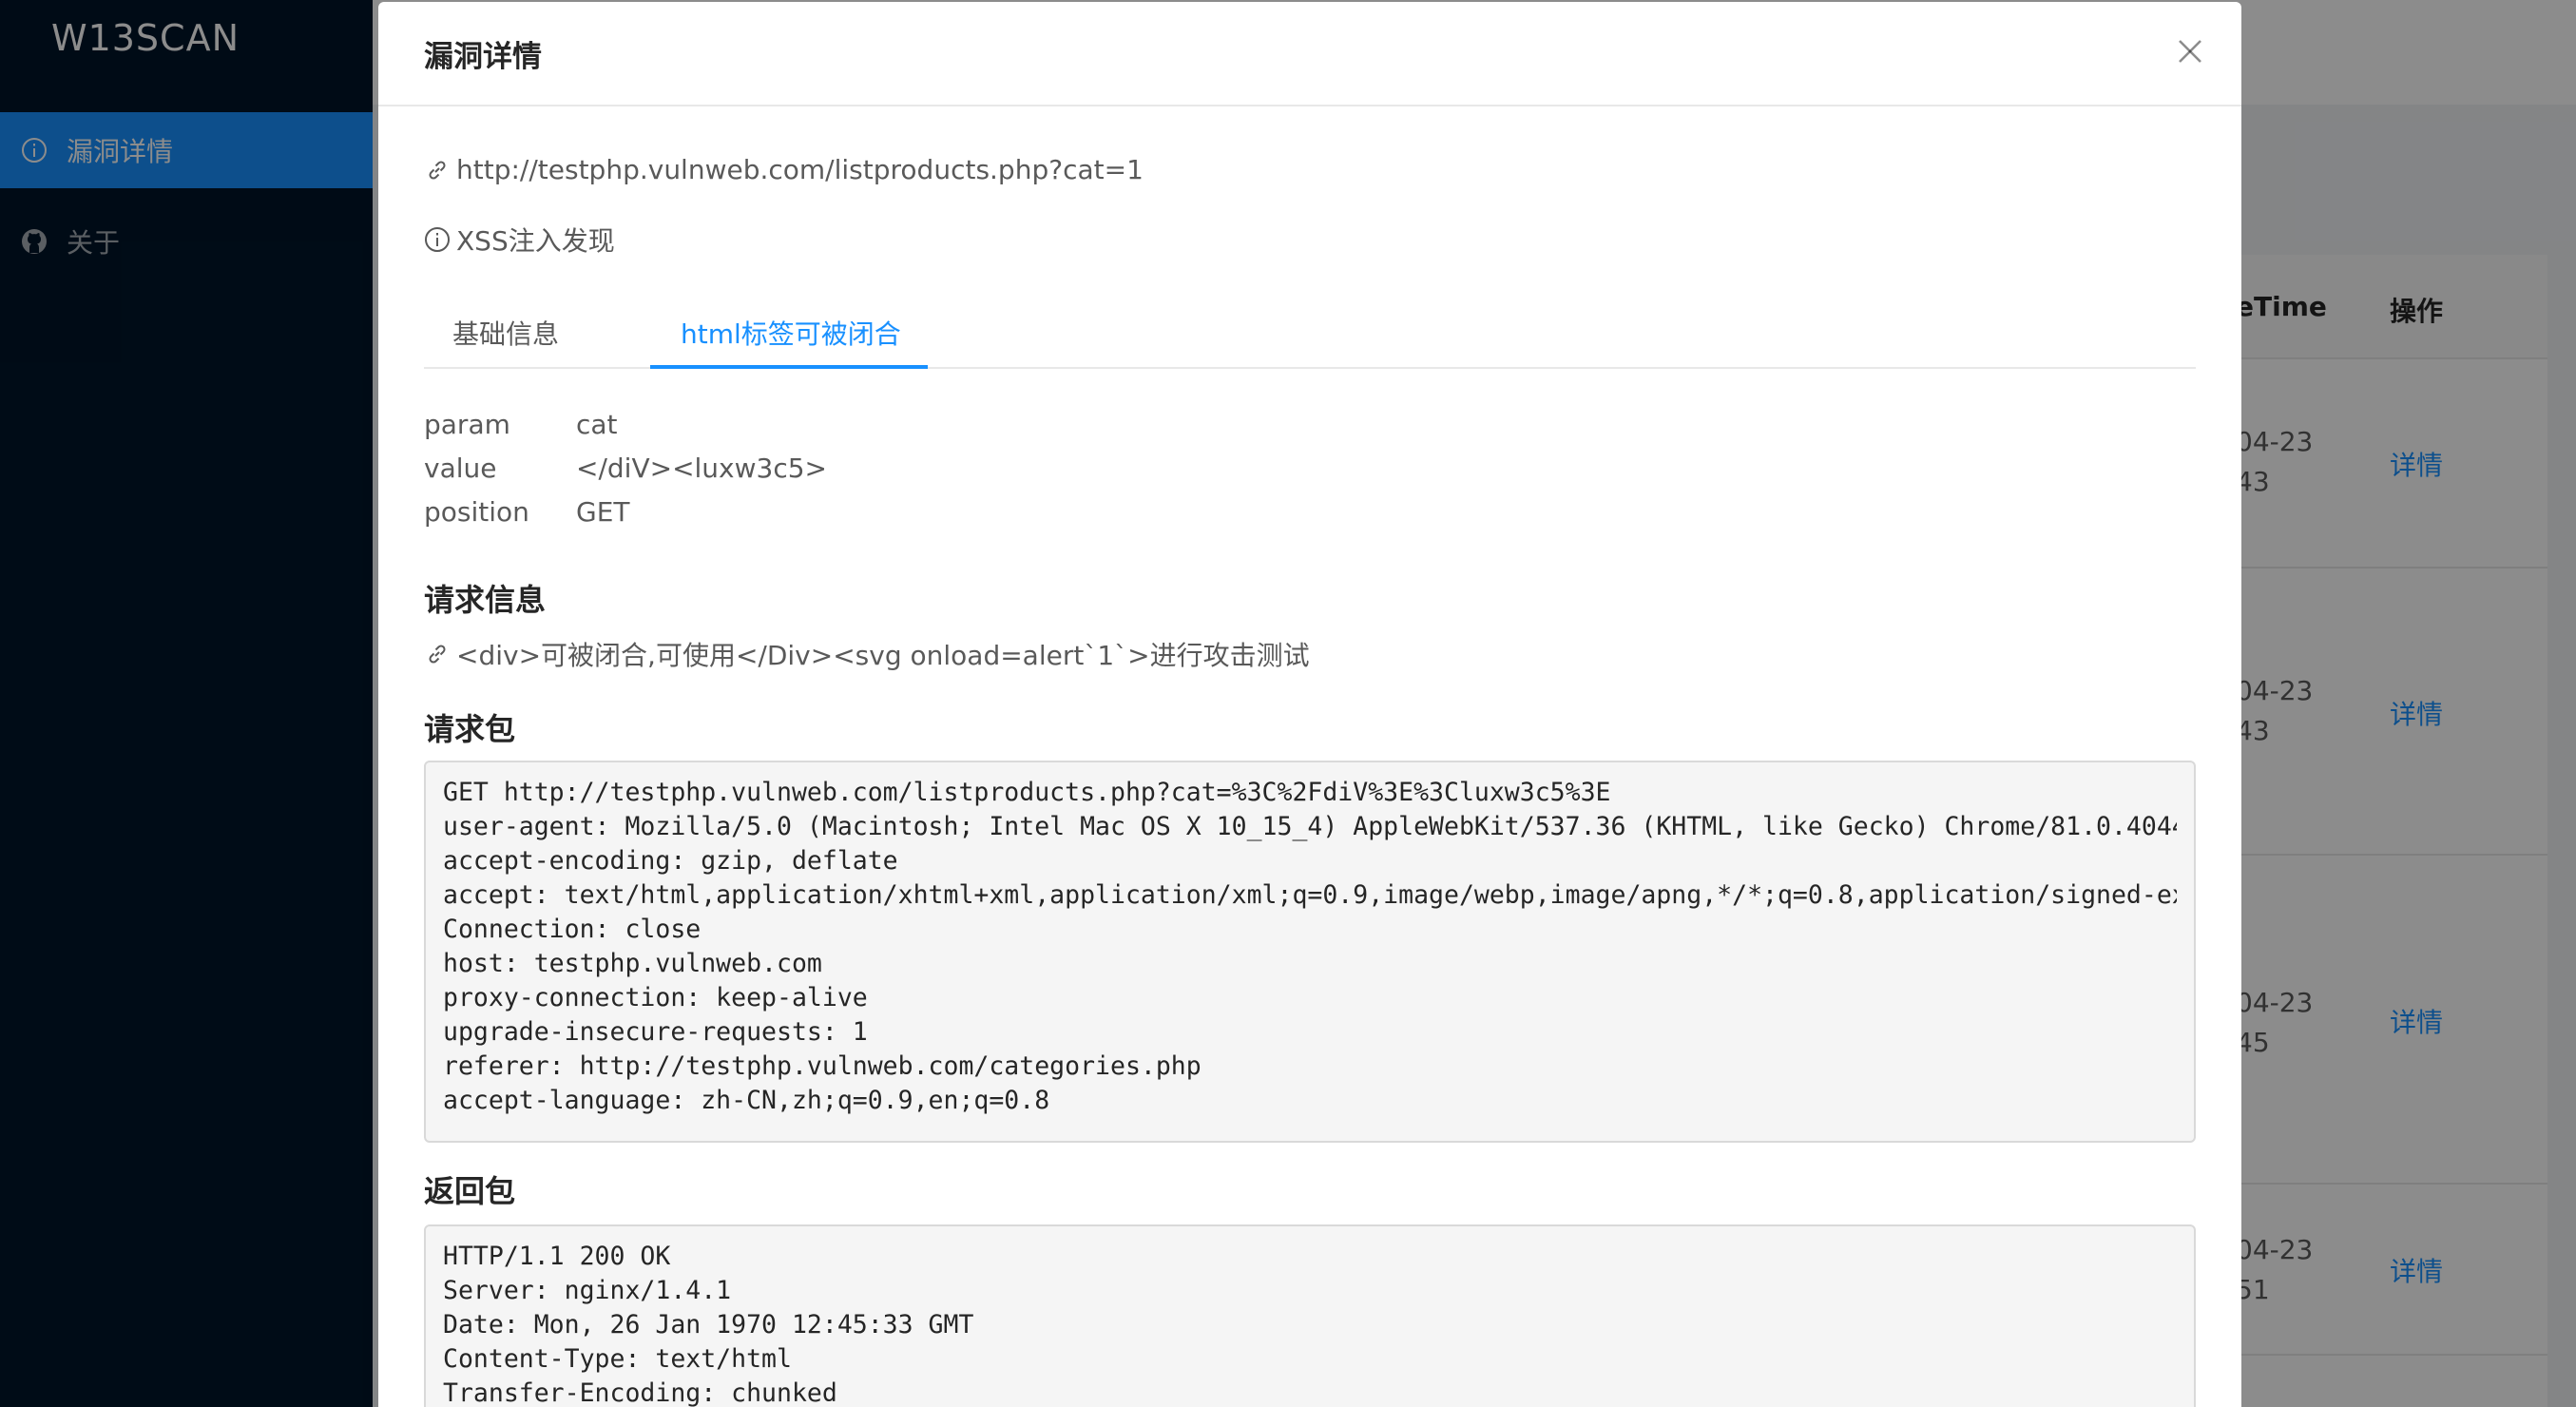 This screenshot has height=1407, width=2576. Describe the element at coordinates (486, 600) in the screenshot. I see `request-info-title: 请求信息` at that location.